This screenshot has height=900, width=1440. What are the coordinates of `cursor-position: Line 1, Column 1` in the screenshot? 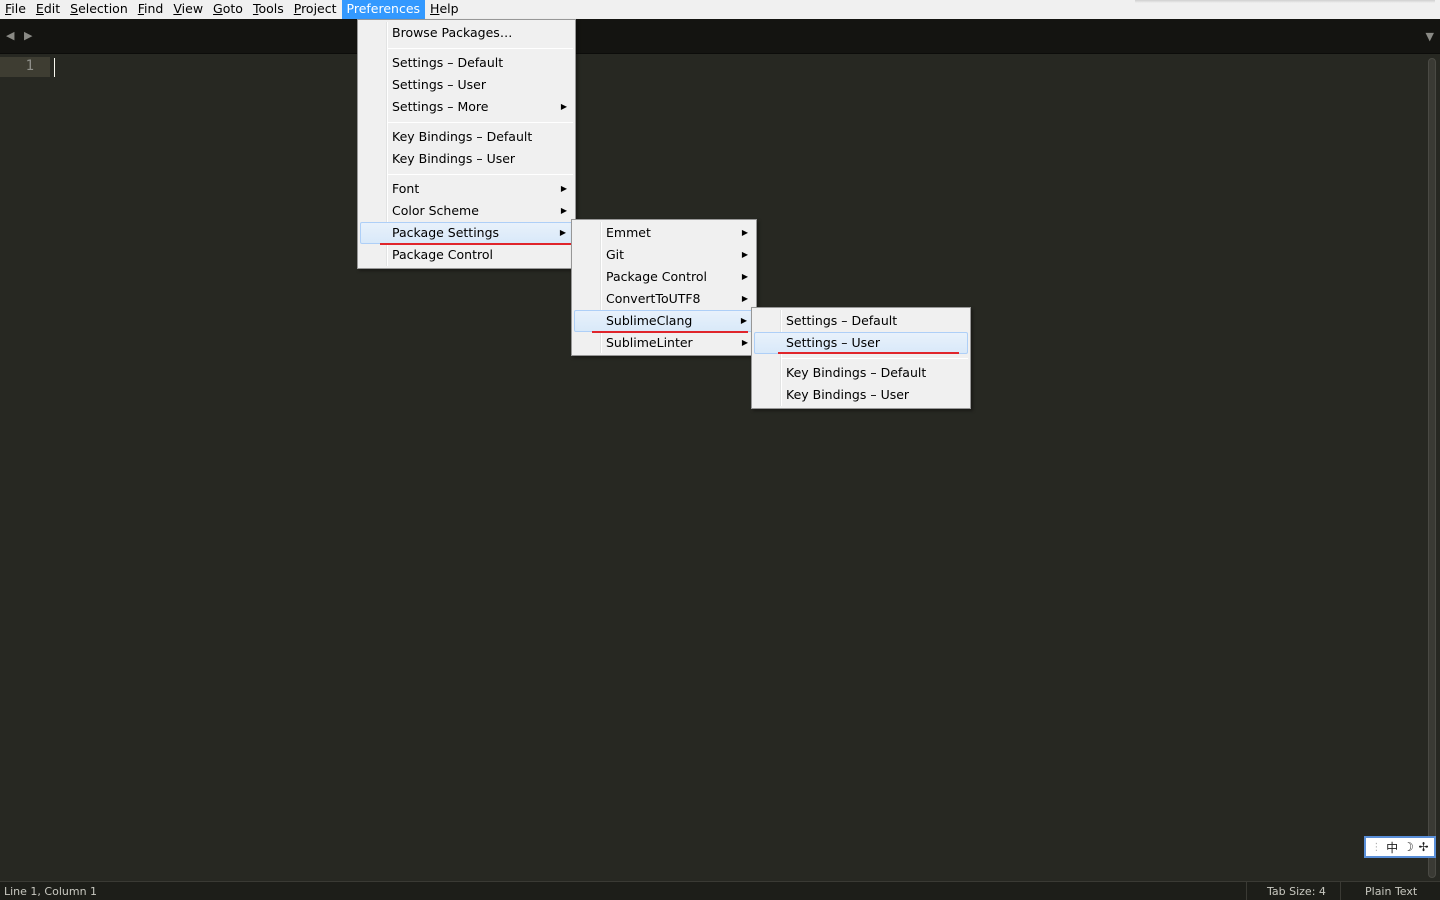 It's located at (51, 891).